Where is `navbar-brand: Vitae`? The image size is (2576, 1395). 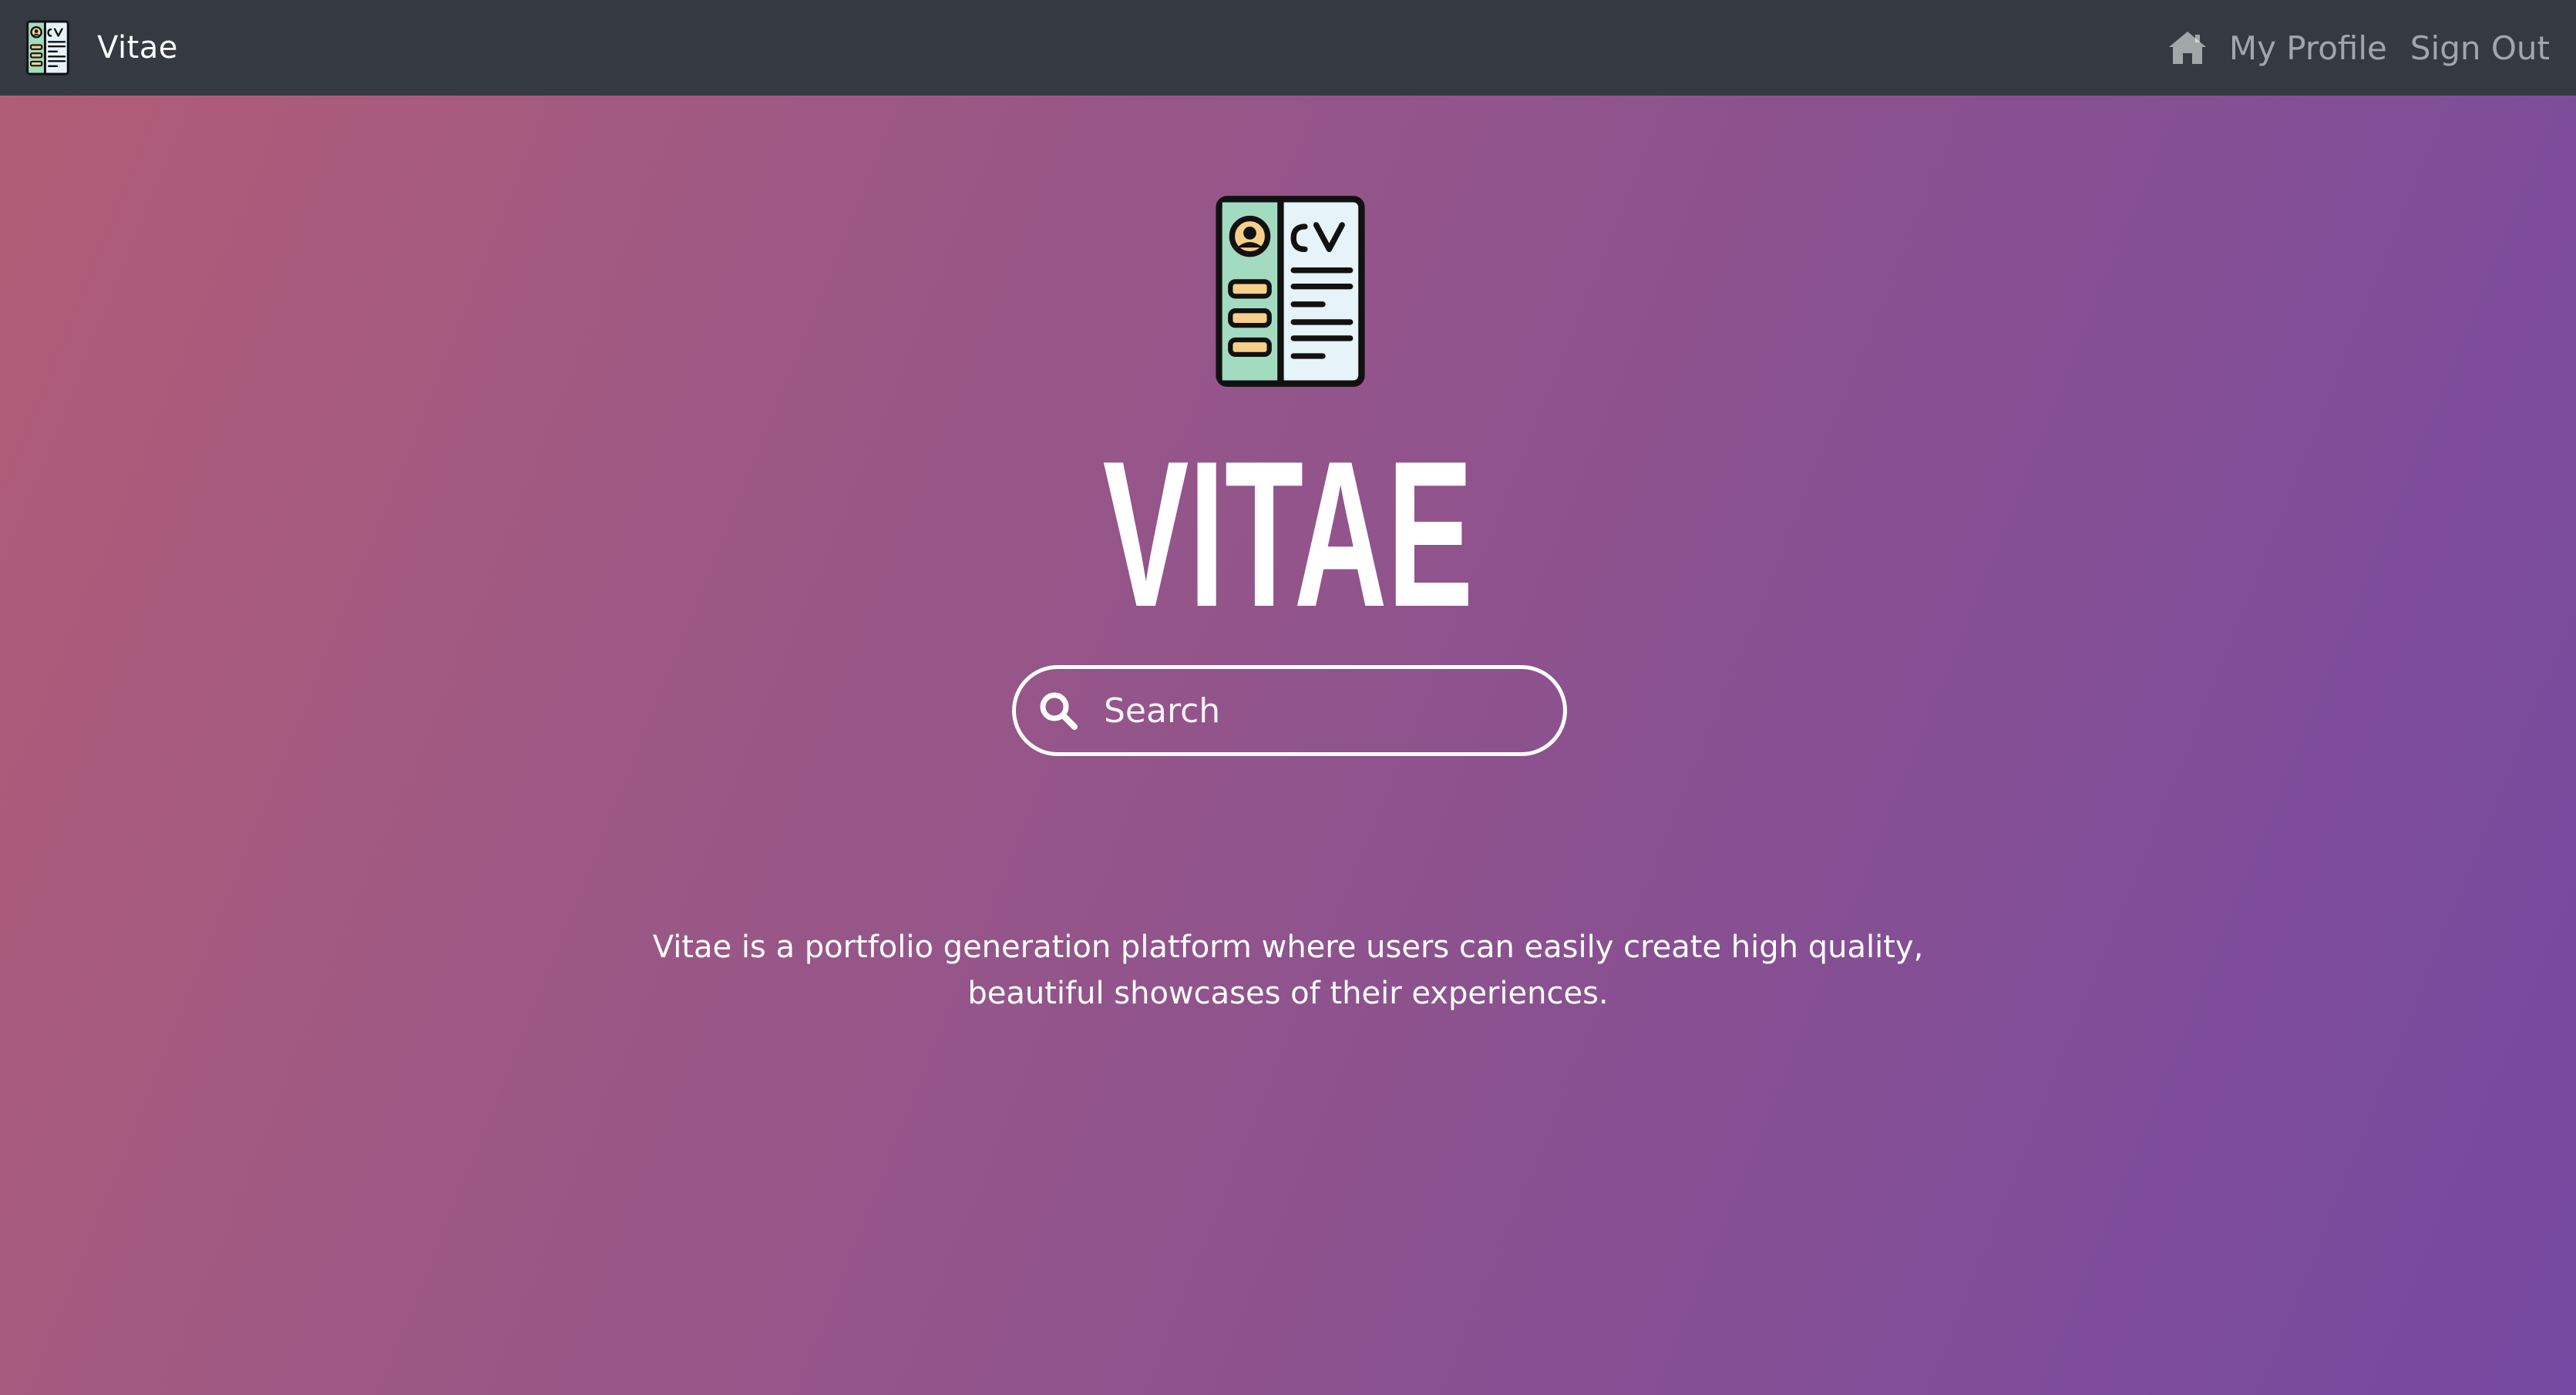 navbar-brand: Vitae is located at coordinates (102, 48).